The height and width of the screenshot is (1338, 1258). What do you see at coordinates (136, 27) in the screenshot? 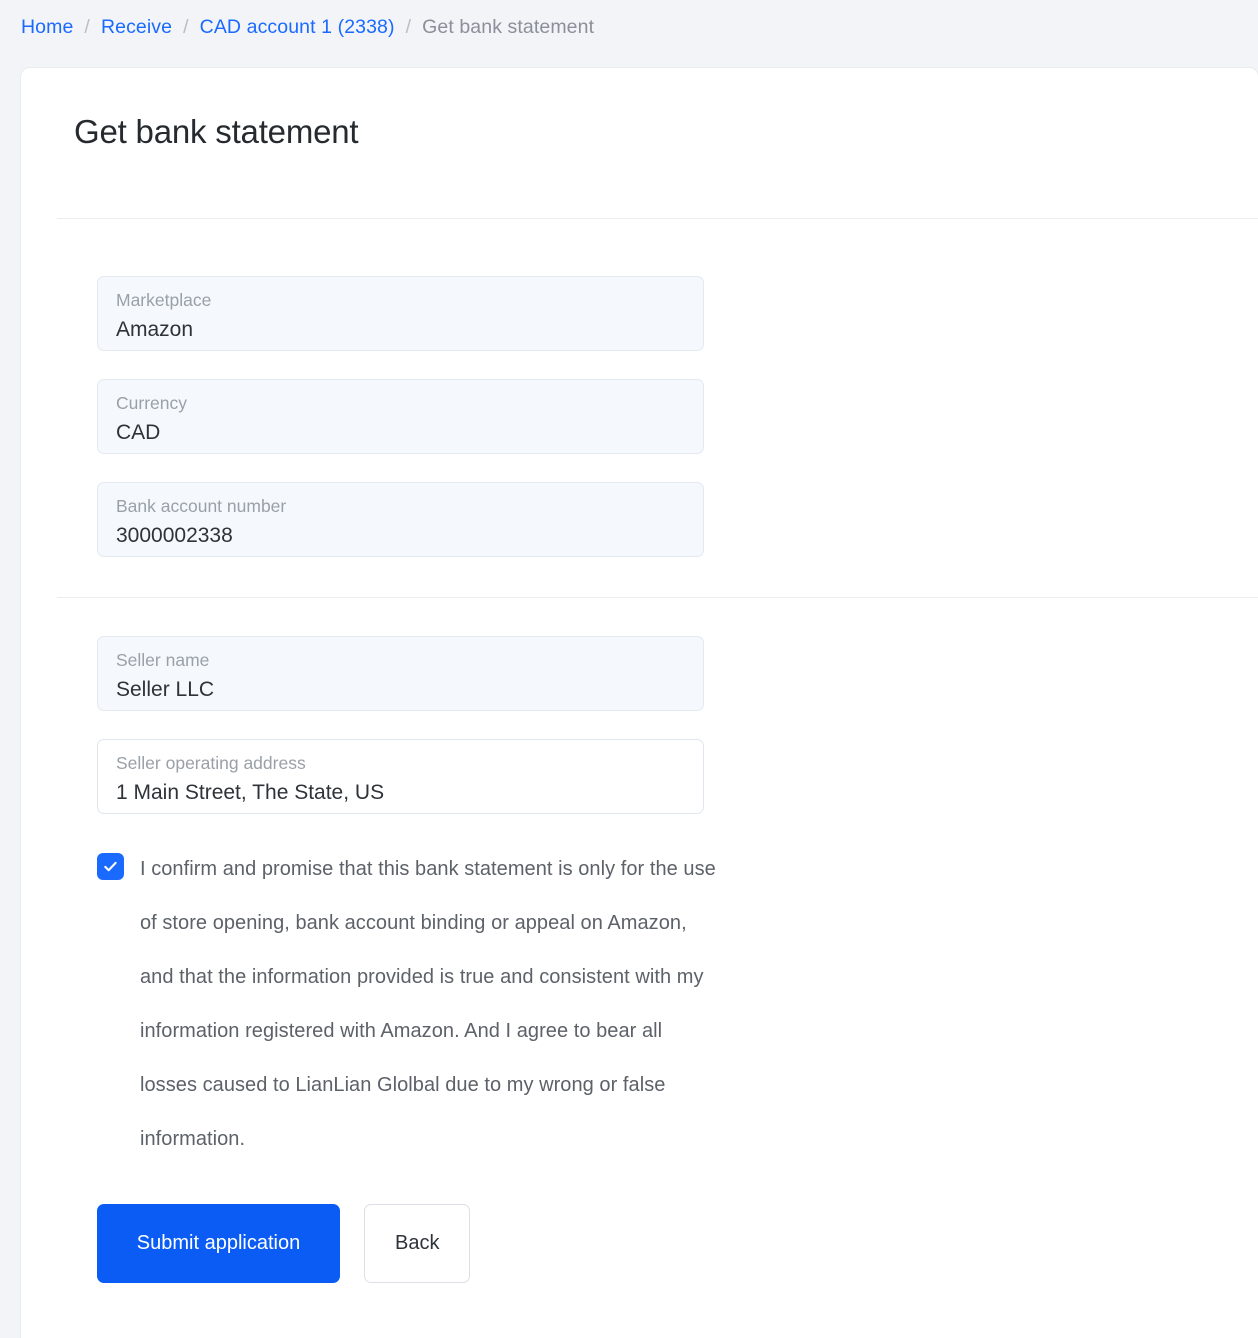
I see `breadcrumb-item-receive: Receive` at bounding box center [136, 27].